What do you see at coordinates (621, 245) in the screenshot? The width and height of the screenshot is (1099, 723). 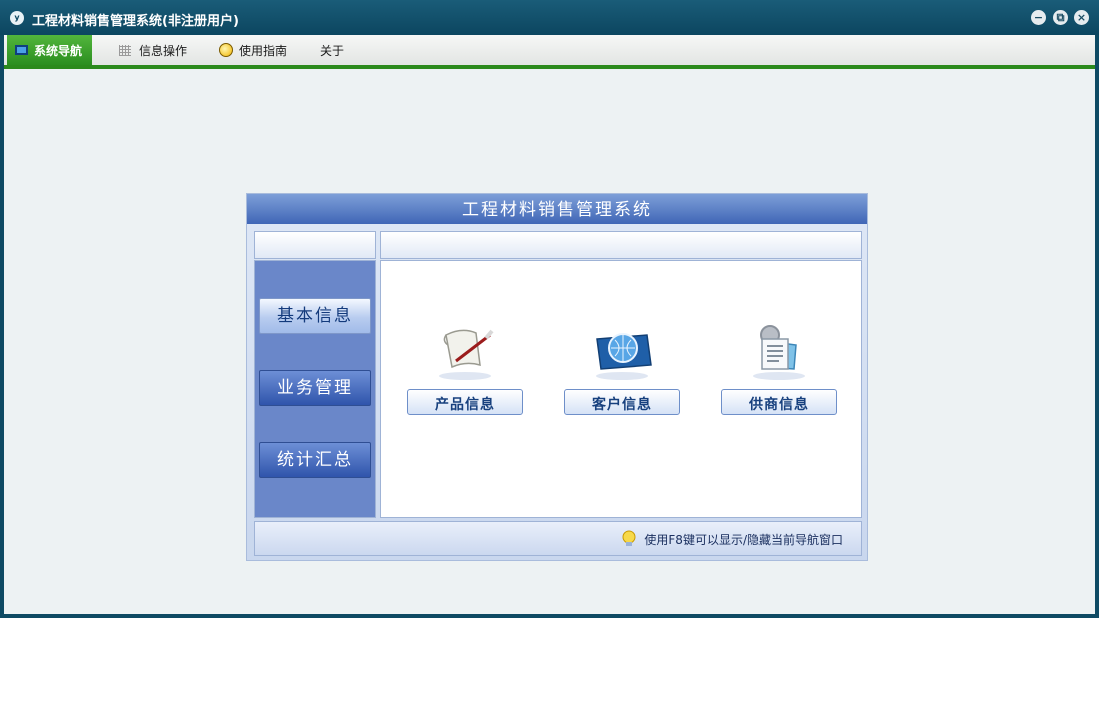 I see `content-header` at bounding box center [621, 245].